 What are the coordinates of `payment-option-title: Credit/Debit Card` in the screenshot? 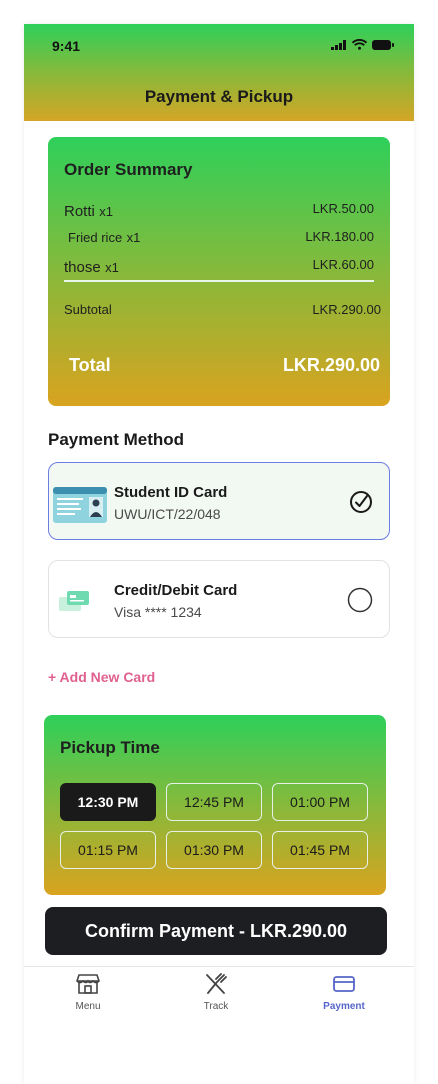 It's located at (176, 590).